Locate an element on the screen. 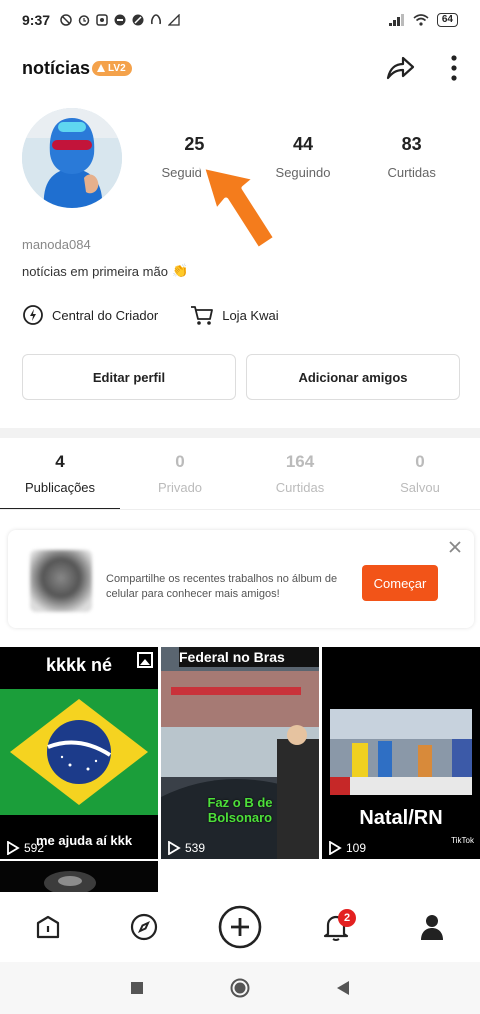 The width and height of the screenshot is (480, 1014). wifi-icon is located at coordinates (421, 20).